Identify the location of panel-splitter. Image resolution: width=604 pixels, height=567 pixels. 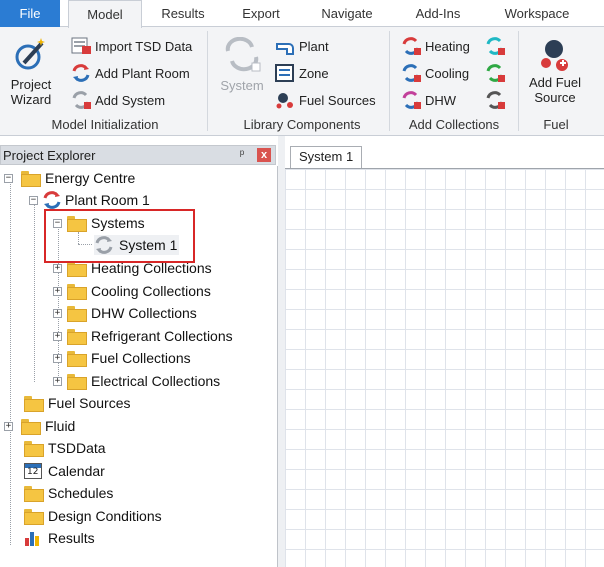
(281, 351).